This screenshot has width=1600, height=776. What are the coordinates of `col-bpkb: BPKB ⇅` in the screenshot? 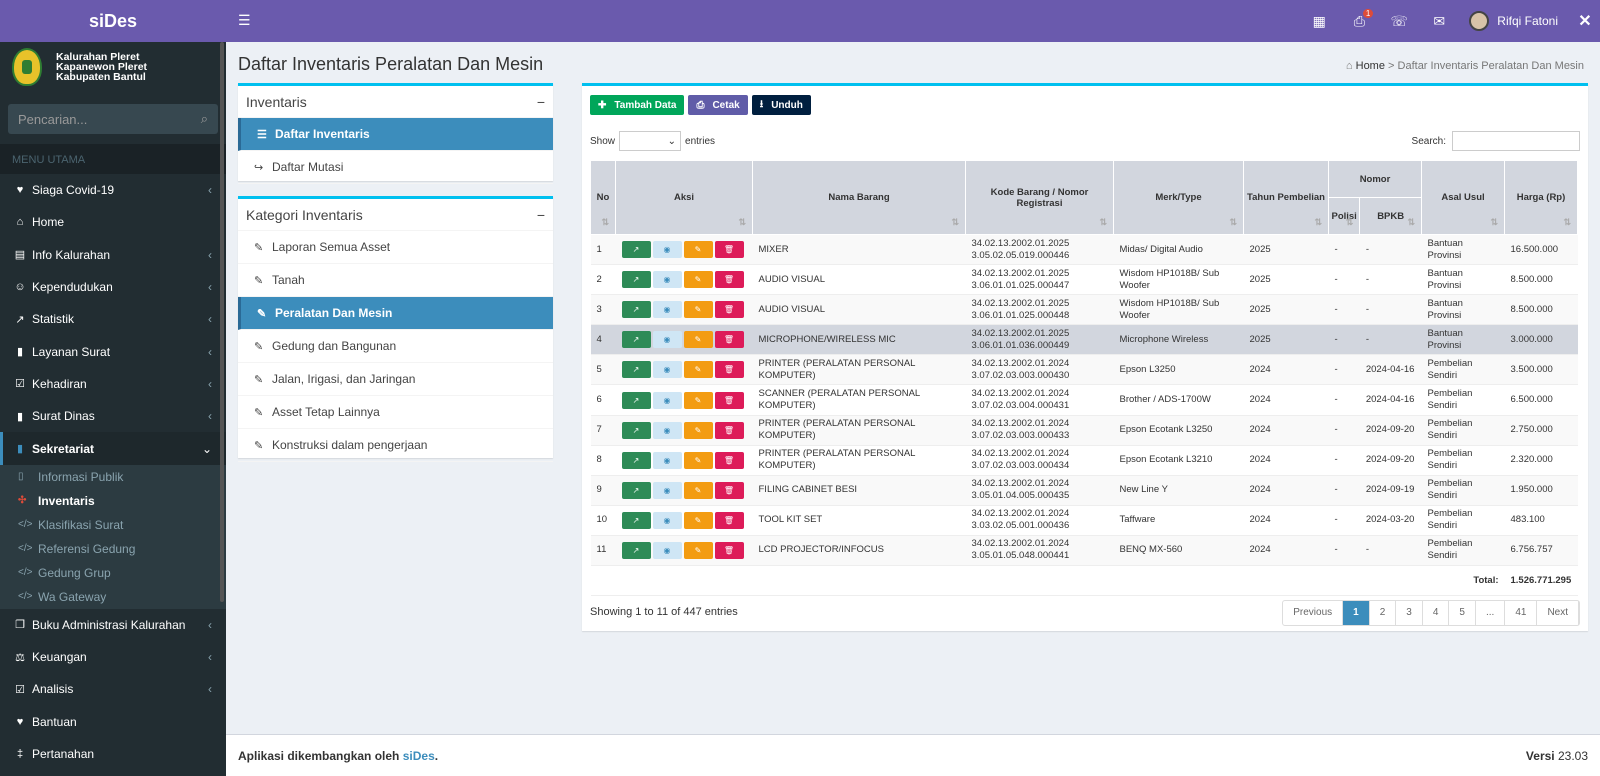 It's located at (1390, 216).